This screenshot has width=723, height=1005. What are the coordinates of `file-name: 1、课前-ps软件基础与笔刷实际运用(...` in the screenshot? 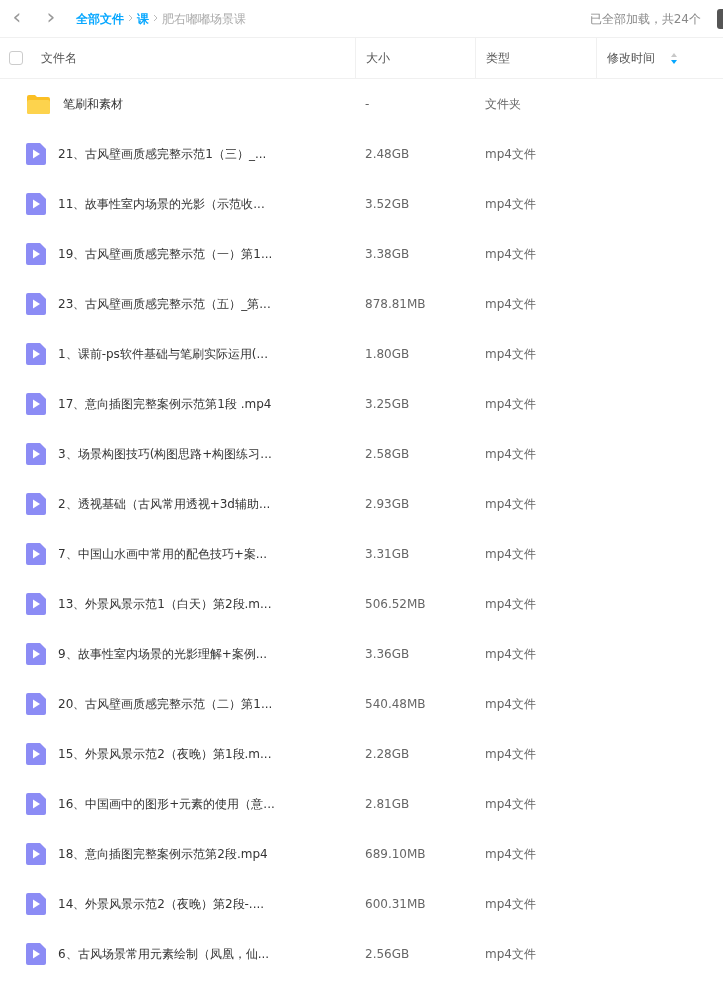 It's located at (163, 354).